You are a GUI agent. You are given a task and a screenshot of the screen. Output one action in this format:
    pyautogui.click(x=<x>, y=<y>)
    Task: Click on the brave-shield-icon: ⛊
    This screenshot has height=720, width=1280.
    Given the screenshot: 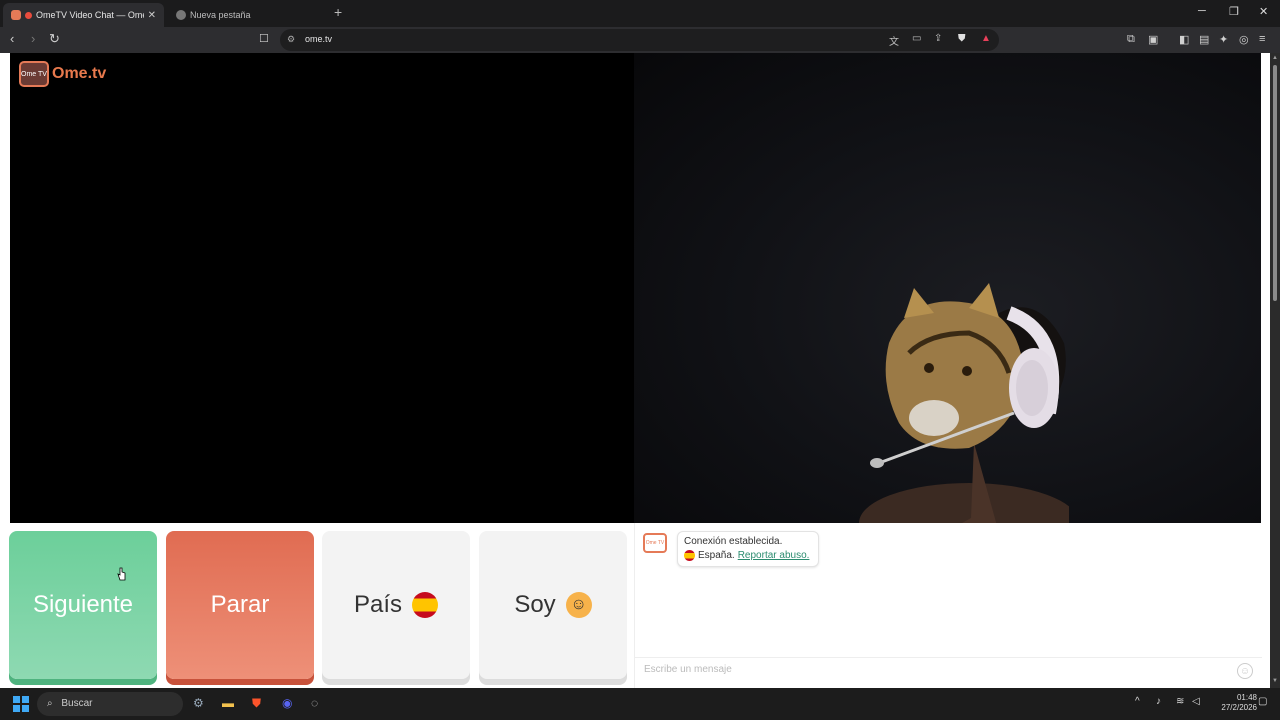 What is the action you would take?
    pyautogui.click(x=962, y=38)
    